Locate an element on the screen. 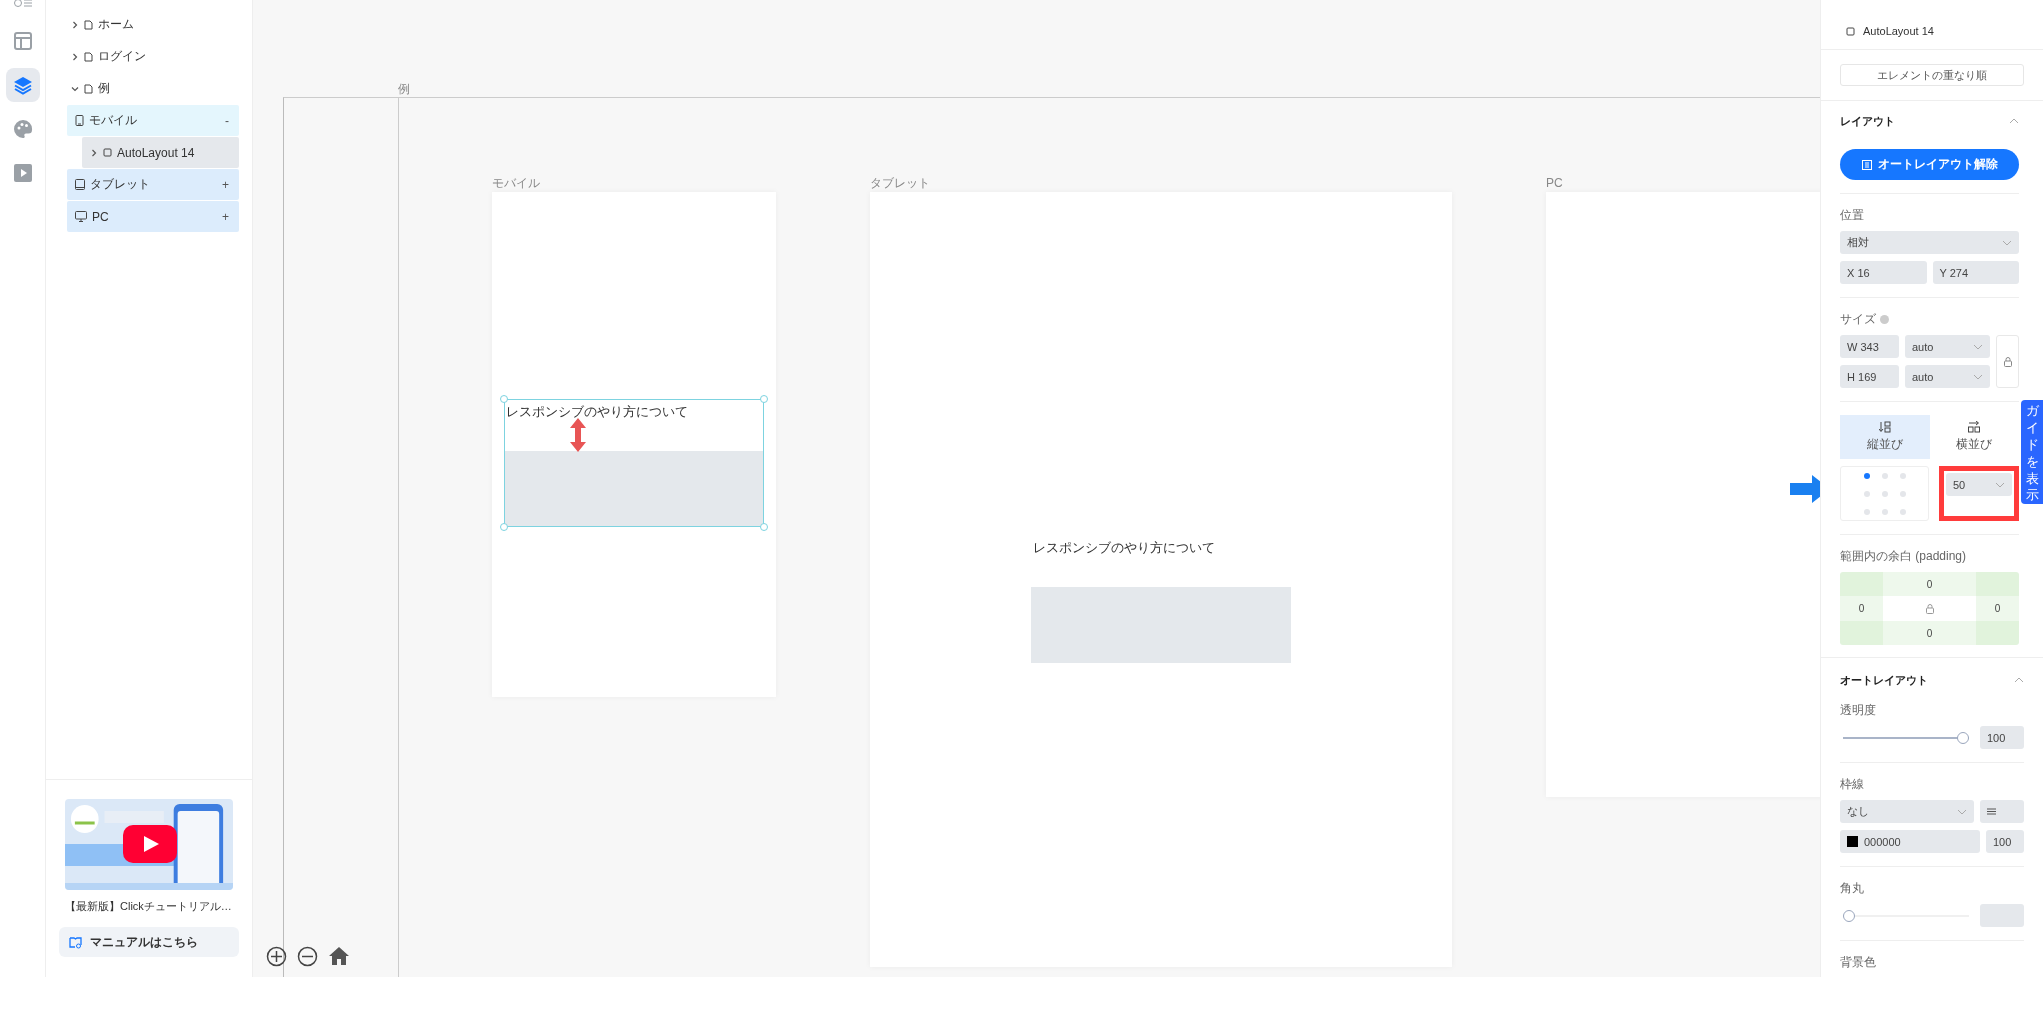 Image resolution: width=2043 pixels, height=1023 pixels. lines-icon is located at coordinates (1991, 811).